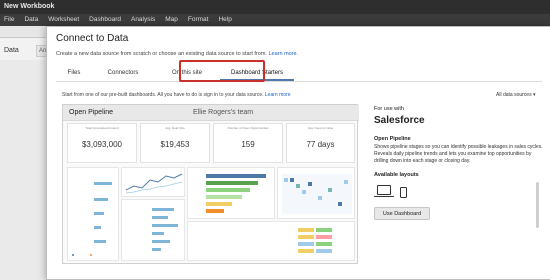 This screenshot has width=550, height=280. What do you see at coordinates (31, 20) in the screenshot?
I see `menu-data: Data` at bounding box center [31, 20].